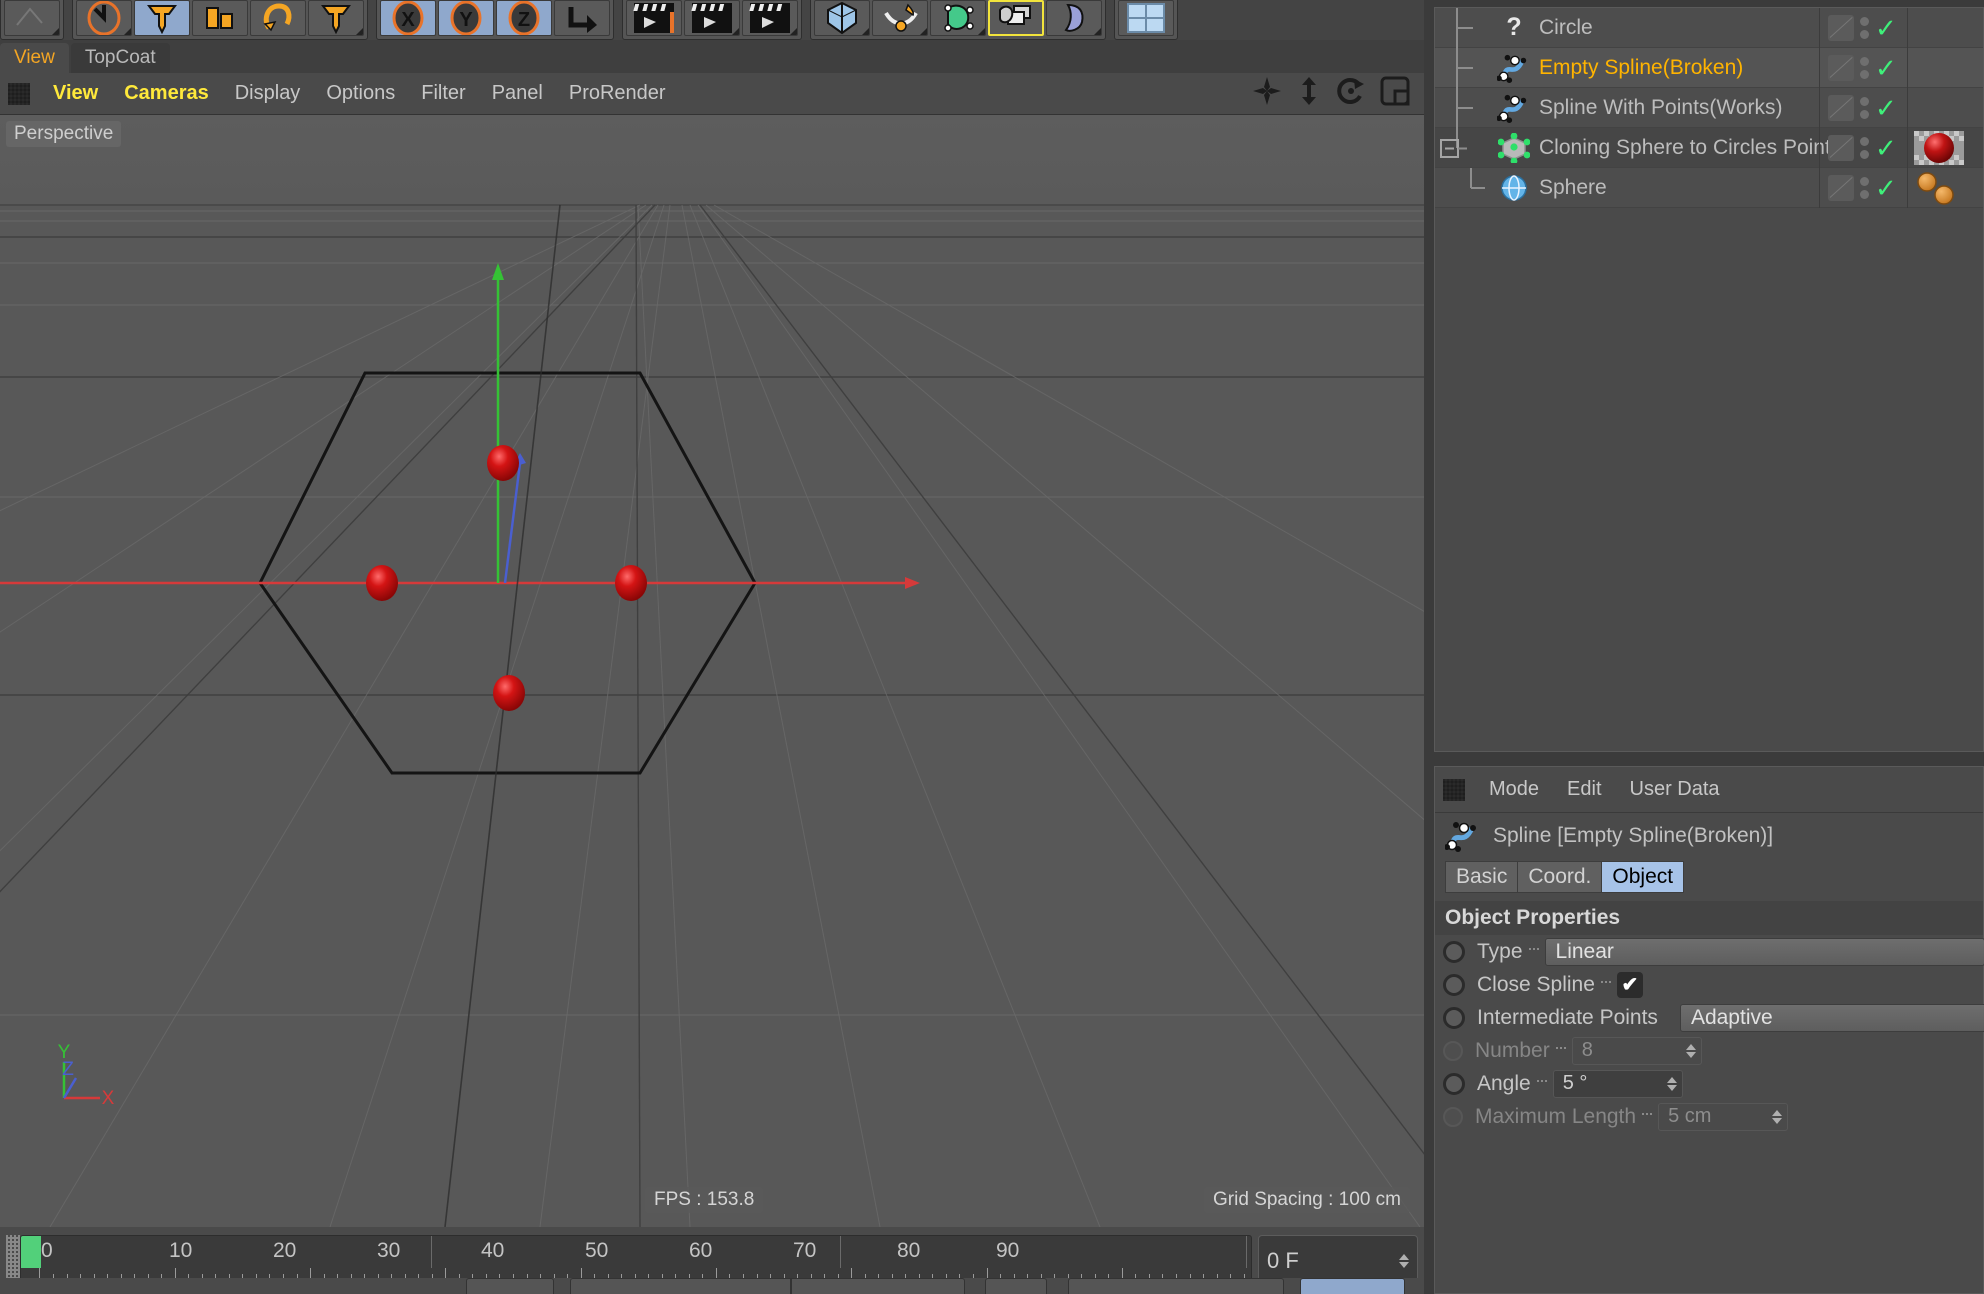 The image size is (1984, 1294). What do you see at coordinates (1481, 877) in the screenshot?
I see `attr-tab-basic: Basic` at bounding box center [1481, 877].